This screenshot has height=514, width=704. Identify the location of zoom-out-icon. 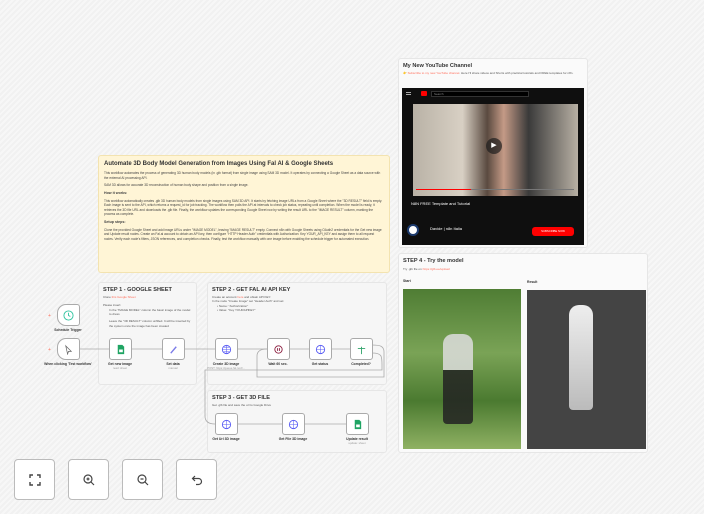
(142, 479).